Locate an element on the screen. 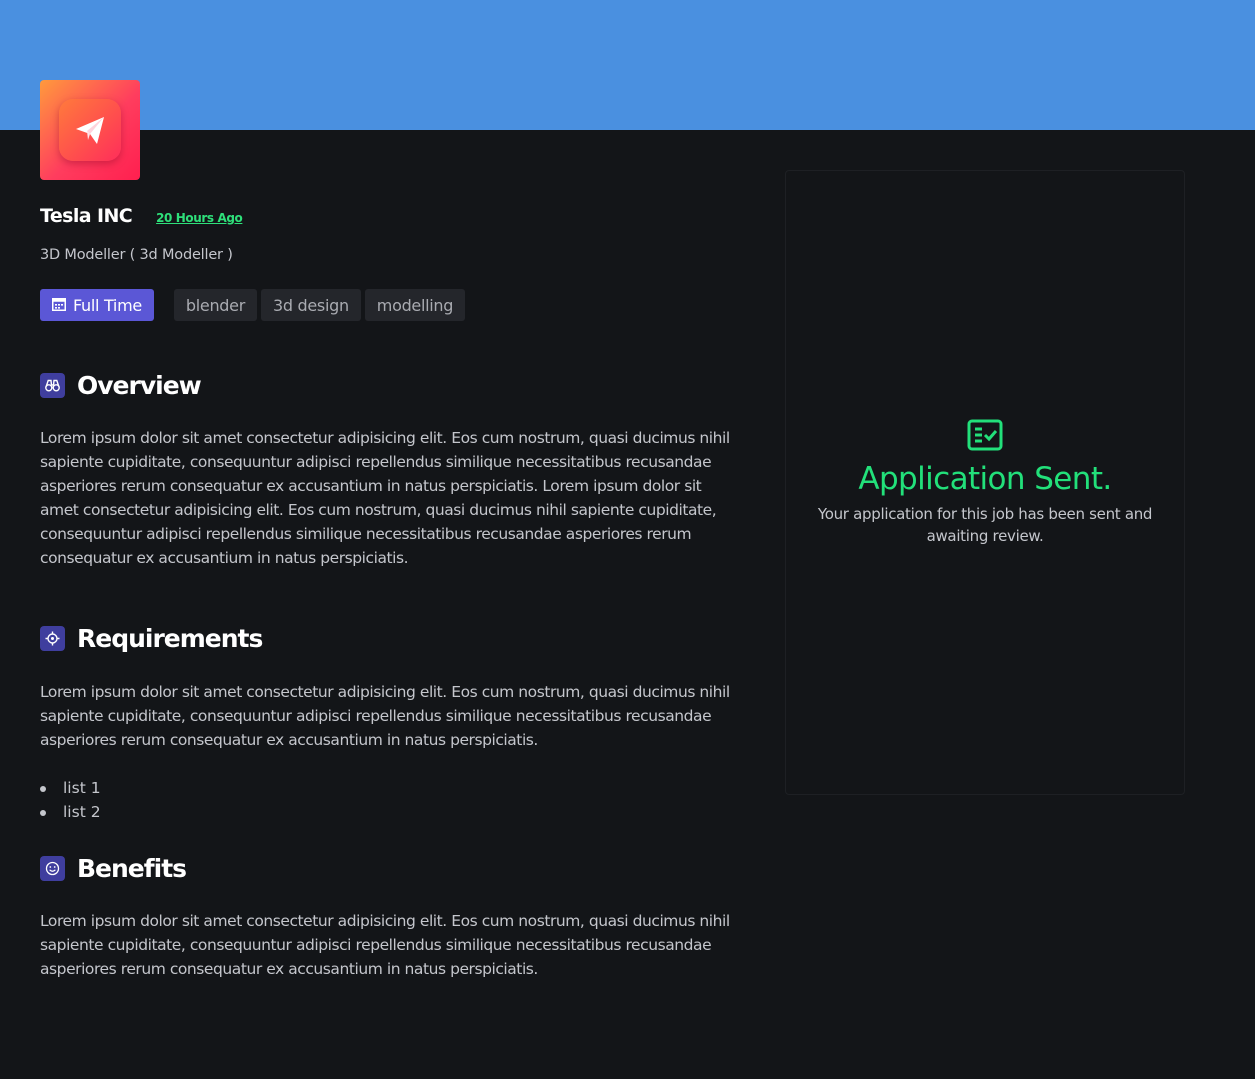  application-status-title: Application Sent. is located at coordinates (985, 478).